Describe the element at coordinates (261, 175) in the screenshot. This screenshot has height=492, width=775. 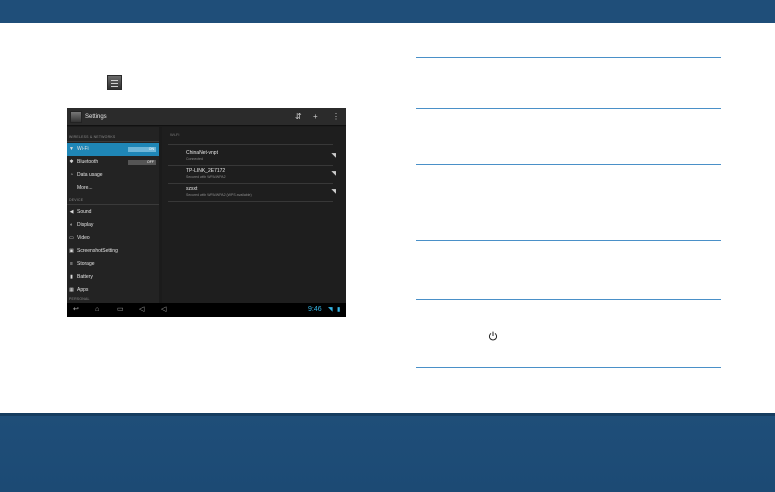
I see `network-item: TP-LINK_2E7172 Secured with WPA/WPA2 ◥` at that location.